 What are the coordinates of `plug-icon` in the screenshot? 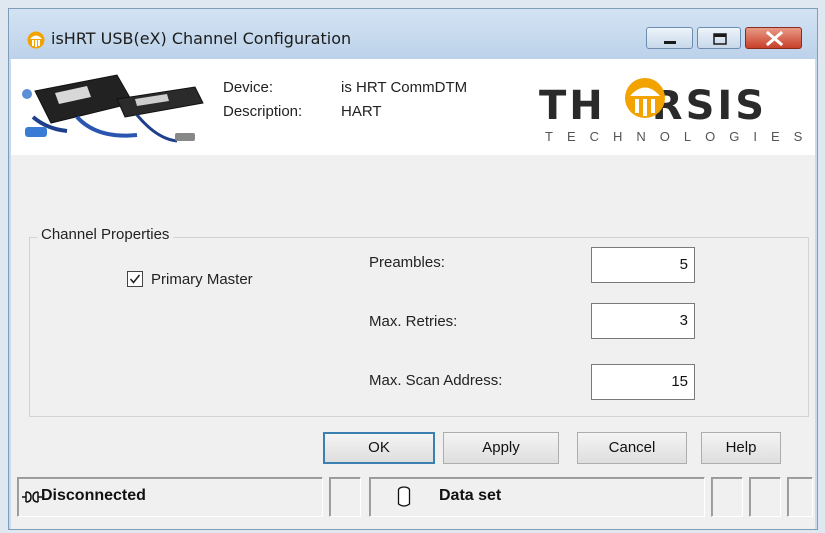 It's located at (32, 497).